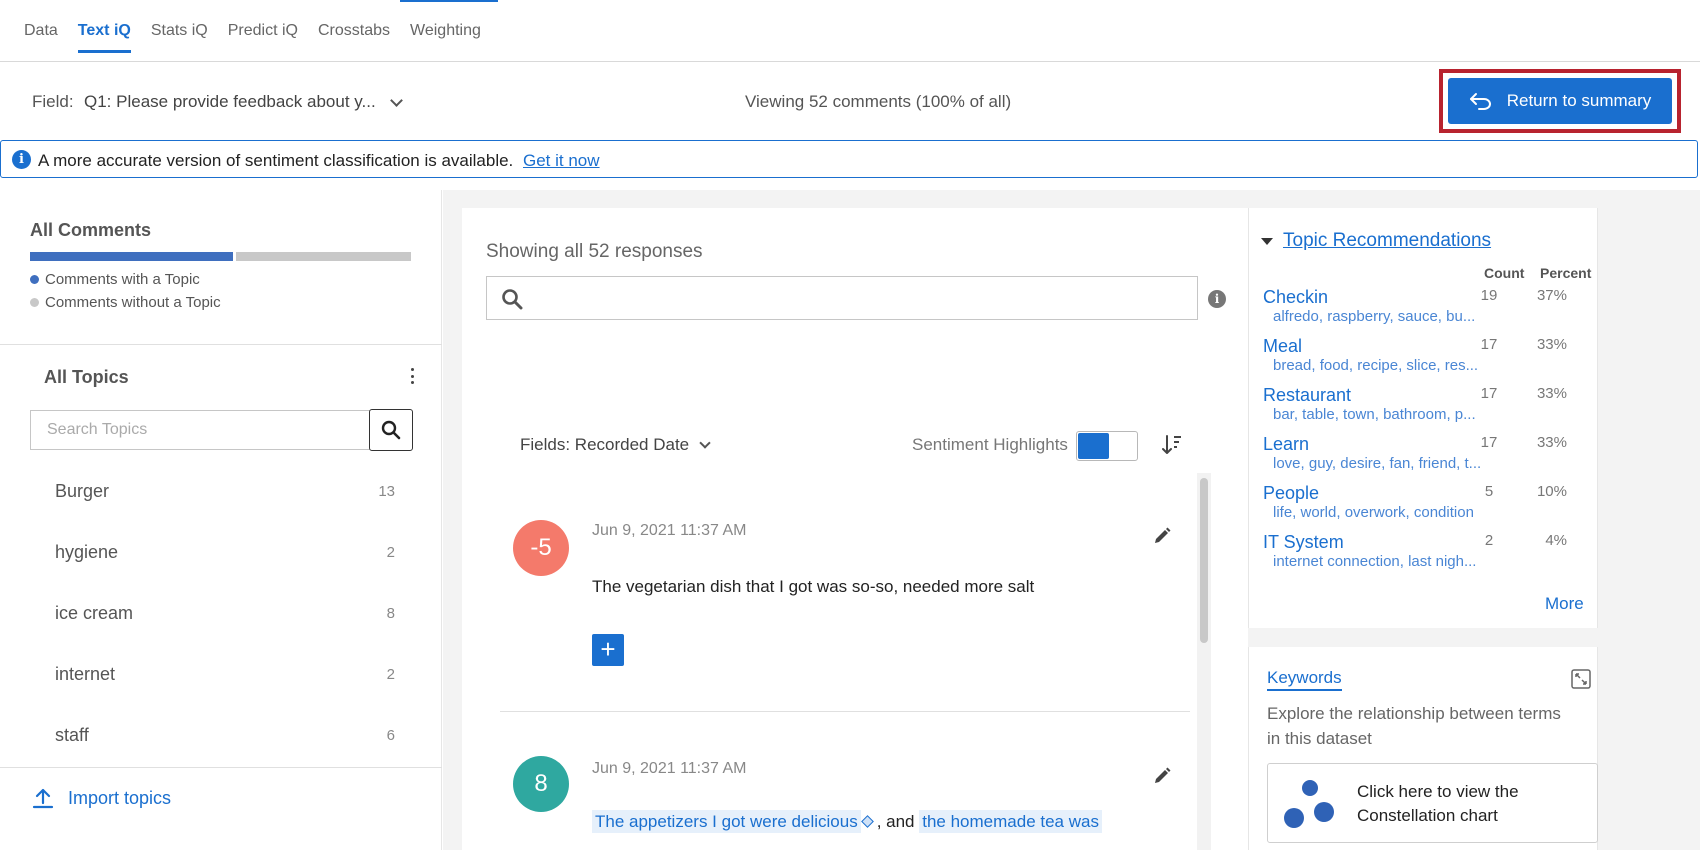  Describe the element at coordinates (225, 613) in the screenshot. I see `topic-row: ice cream 8` at that location.